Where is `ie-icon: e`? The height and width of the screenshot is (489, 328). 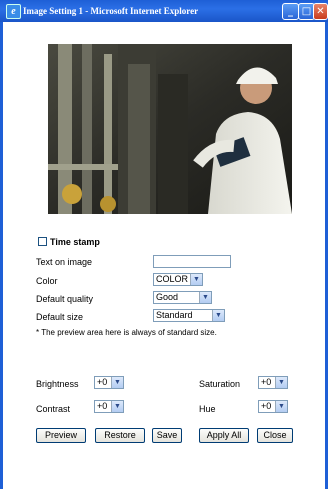 ie-icon: e is located at coordinates (13, 11).